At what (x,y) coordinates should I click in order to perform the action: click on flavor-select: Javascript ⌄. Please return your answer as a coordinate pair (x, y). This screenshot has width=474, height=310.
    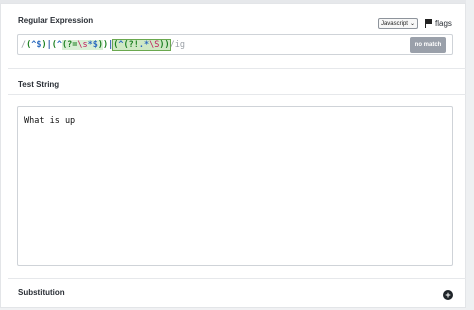
    Looking at the image, I should click on (398, 23).